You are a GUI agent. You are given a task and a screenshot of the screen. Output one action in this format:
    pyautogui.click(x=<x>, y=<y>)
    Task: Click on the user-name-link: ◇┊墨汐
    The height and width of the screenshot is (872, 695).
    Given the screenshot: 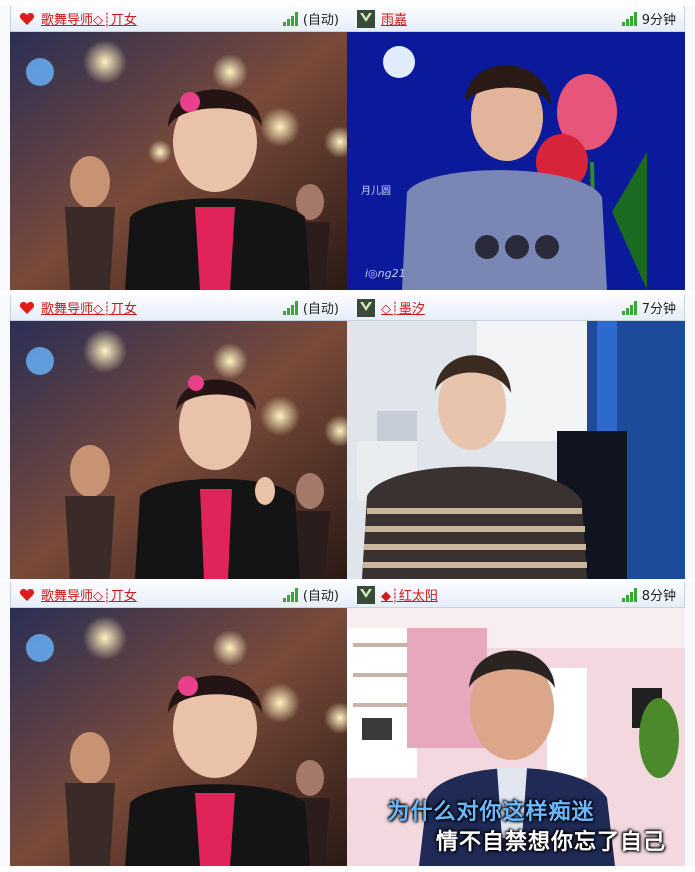 What is the action you would take?
    pyautogui.click(x=501, y=307)
    